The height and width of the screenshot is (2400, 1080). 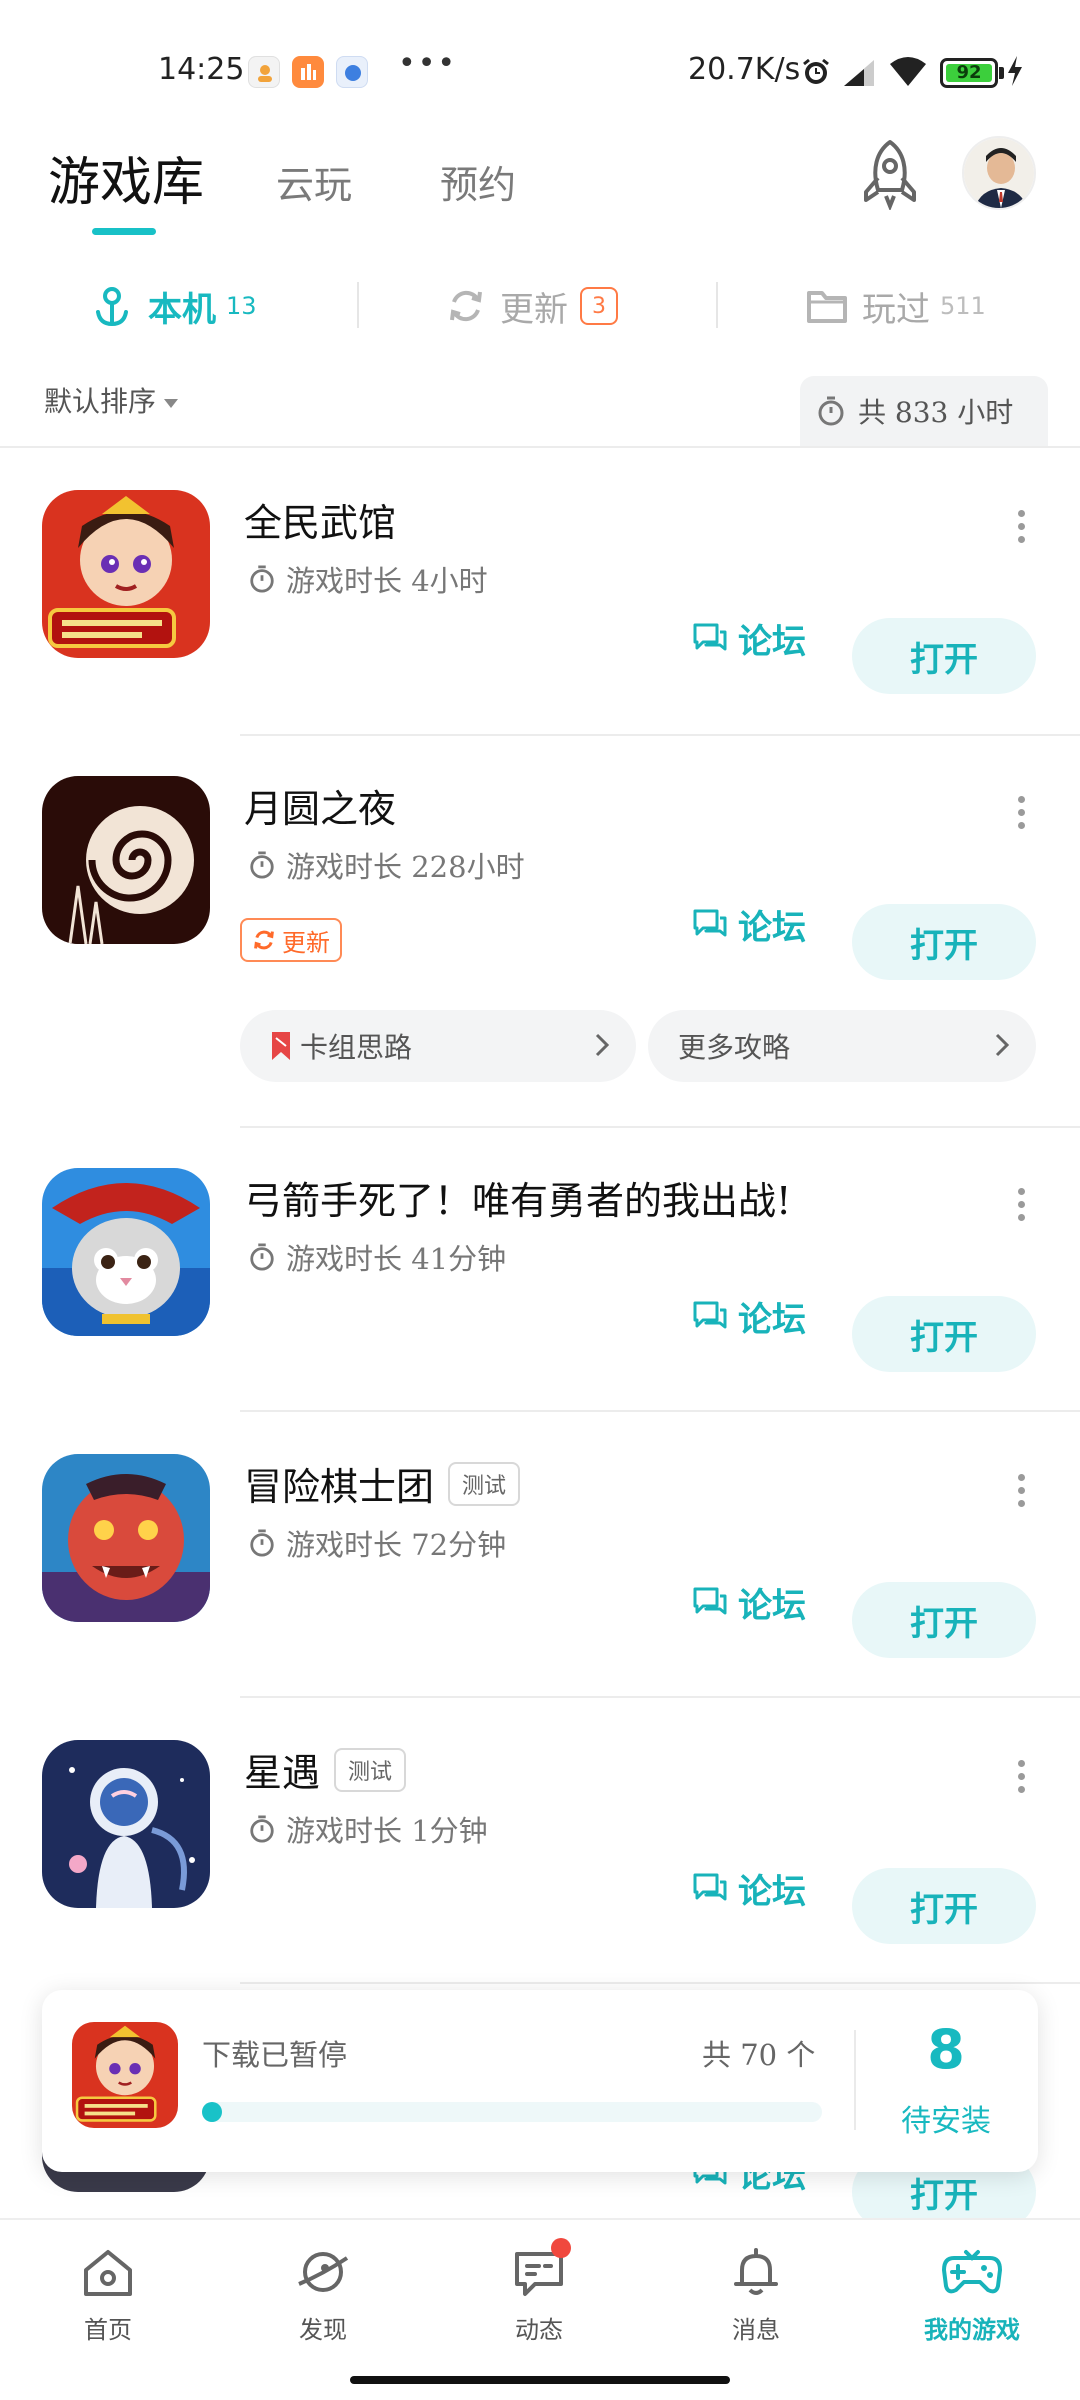 I want to click on chevron-right-icon, so click(x=1002, y=1045).